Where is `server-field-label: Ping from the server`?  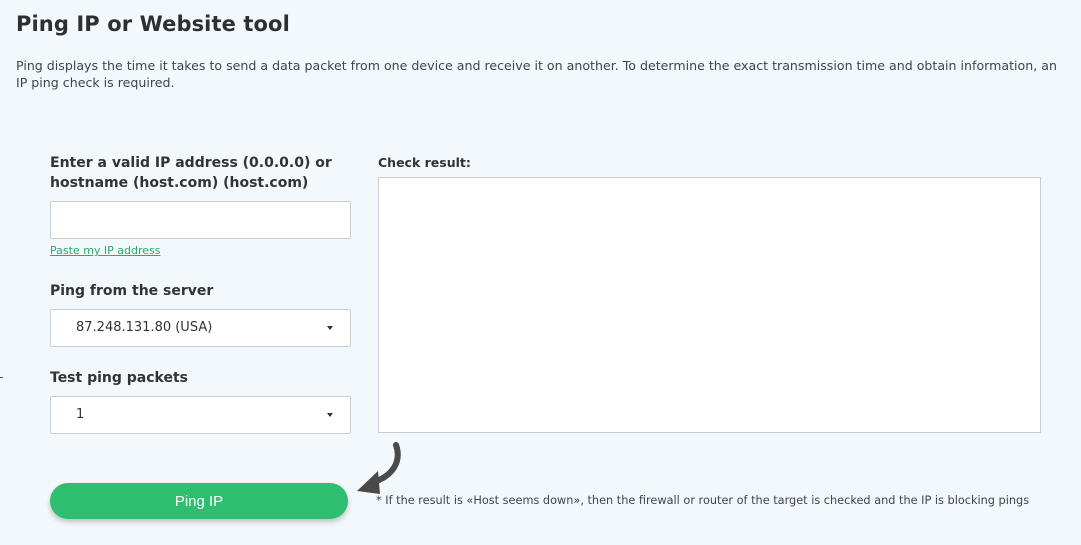
server-field-label: Ping from the server is located at coordinates (132, 291).